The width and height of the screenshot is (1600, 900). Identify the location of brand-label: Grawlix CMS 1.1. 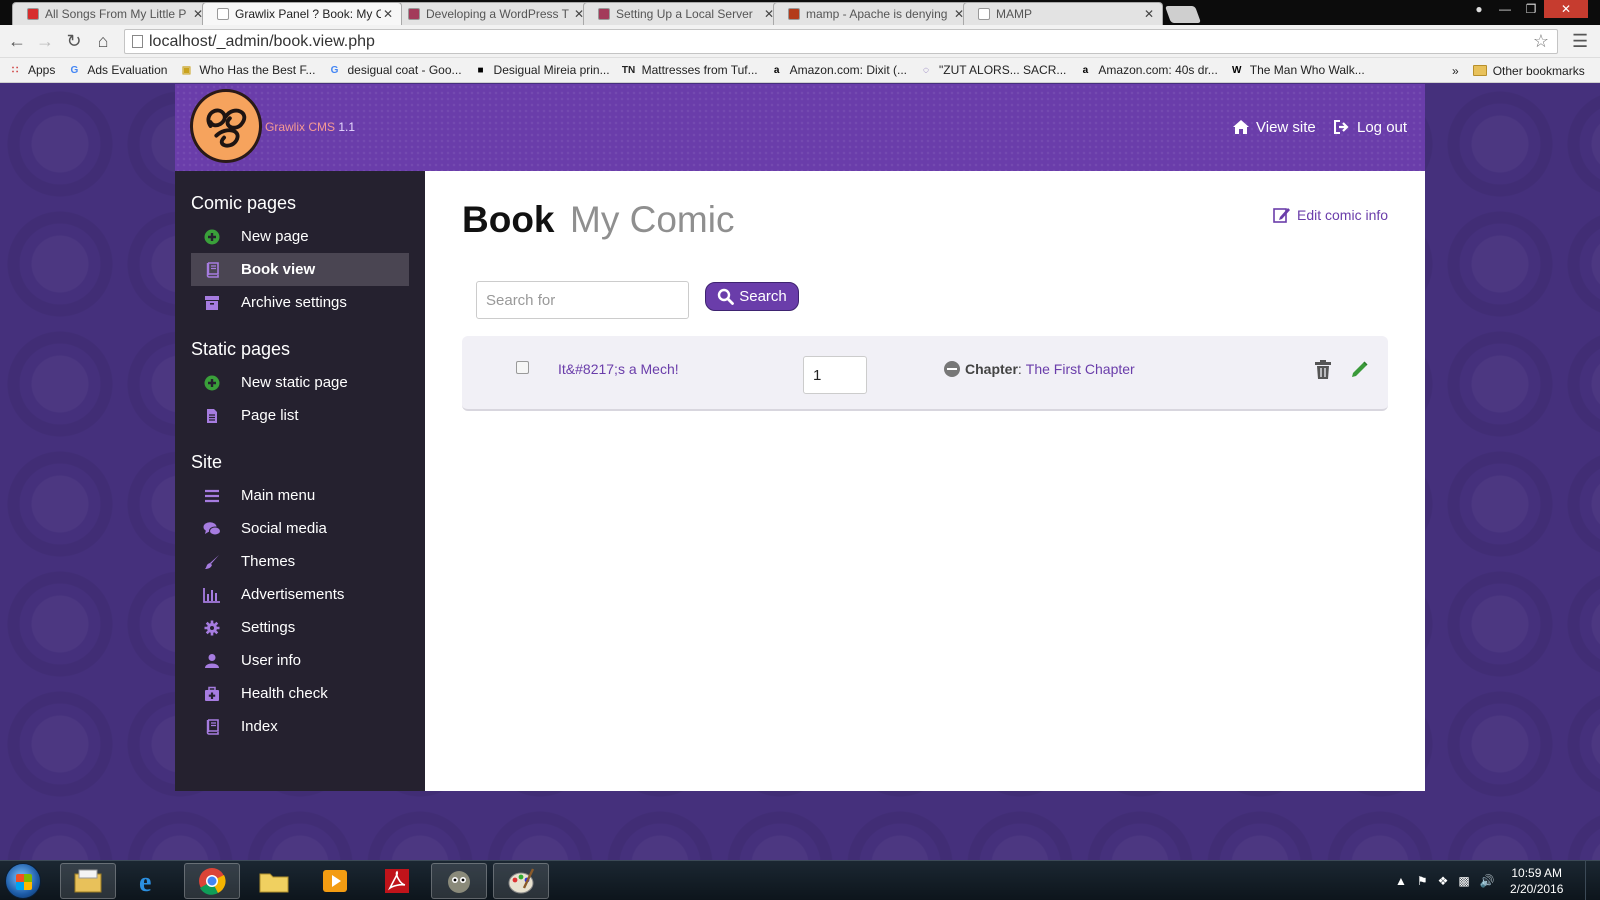
(310, 127).